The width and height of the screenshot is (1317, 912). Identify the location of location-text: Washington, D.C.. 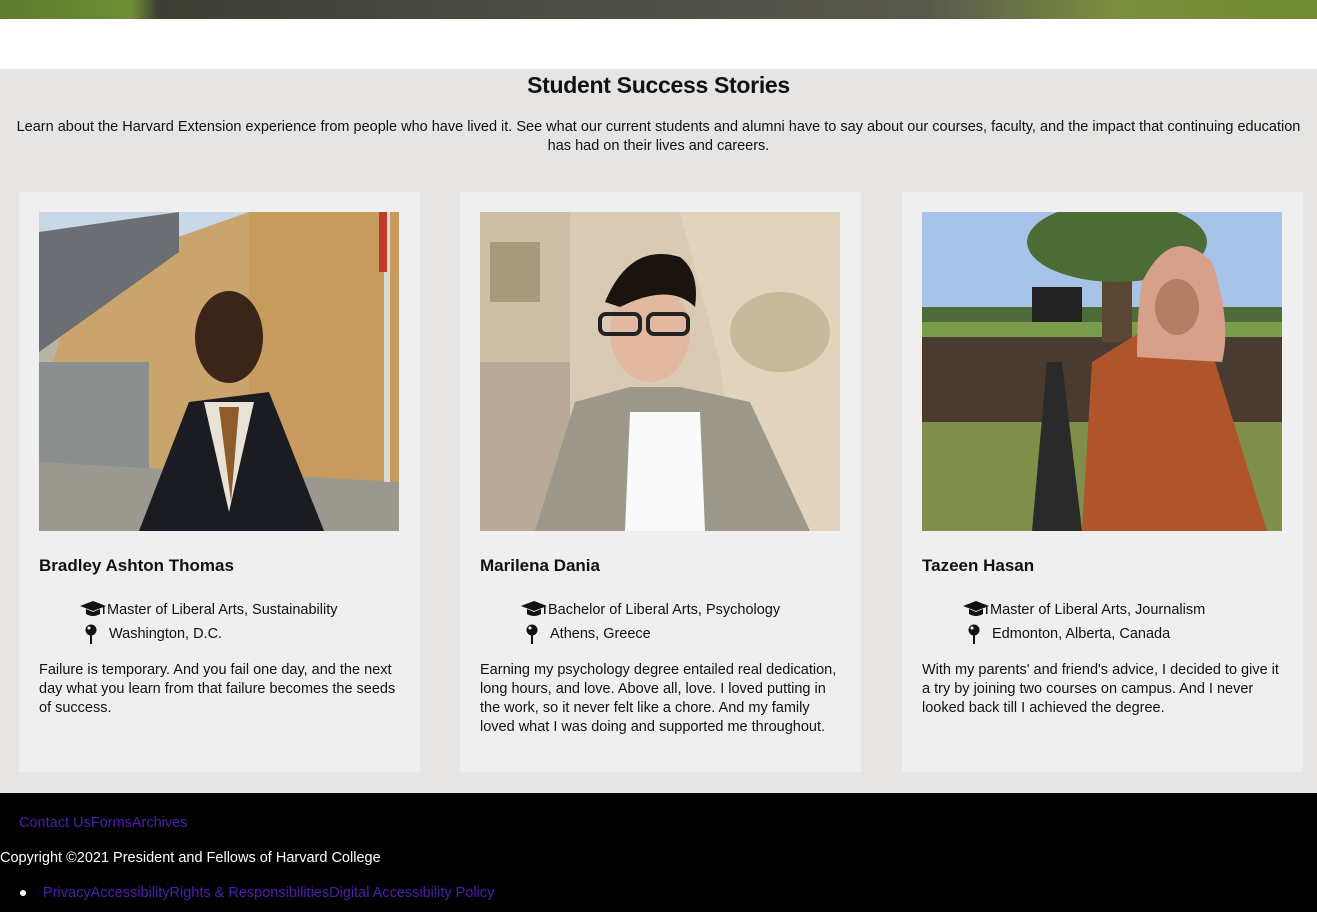
(166, 634).